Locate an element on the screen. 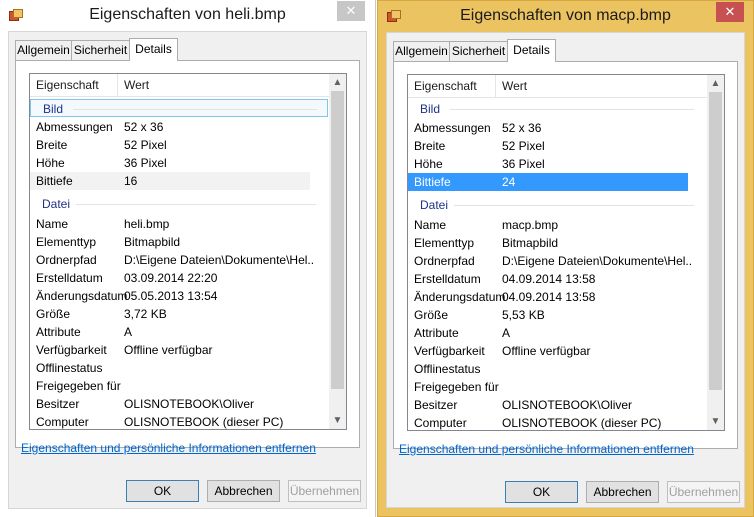  table-row: Erstelldatum 03.09.2014 22:20 is located at coordinates (170, 278).